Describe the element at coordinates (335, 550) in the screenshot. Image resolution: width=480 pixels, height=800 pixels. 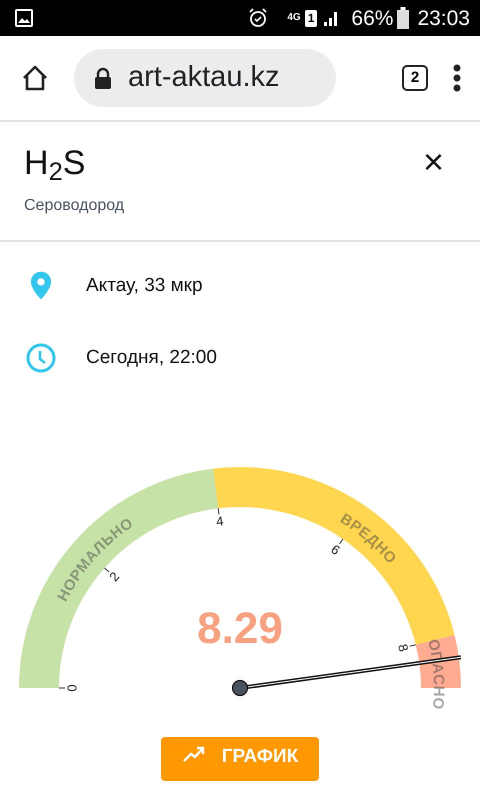
I see `tick-label: 6` at that location.